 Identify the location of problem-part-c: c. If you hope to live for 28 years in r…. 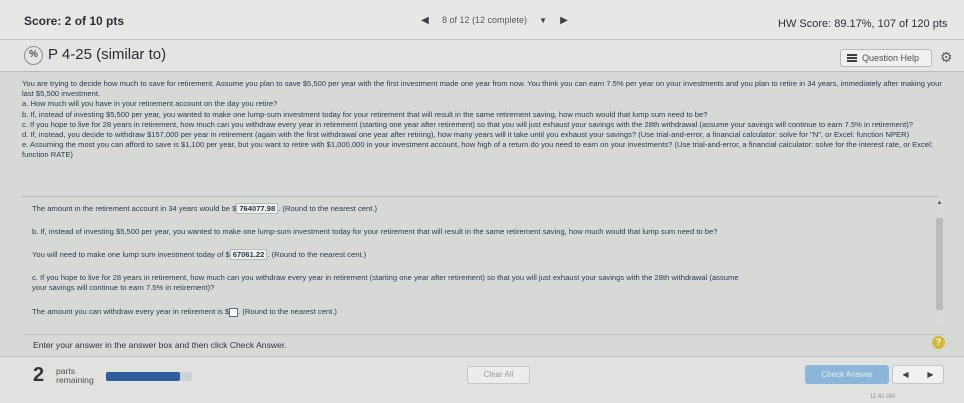
(467, 124).